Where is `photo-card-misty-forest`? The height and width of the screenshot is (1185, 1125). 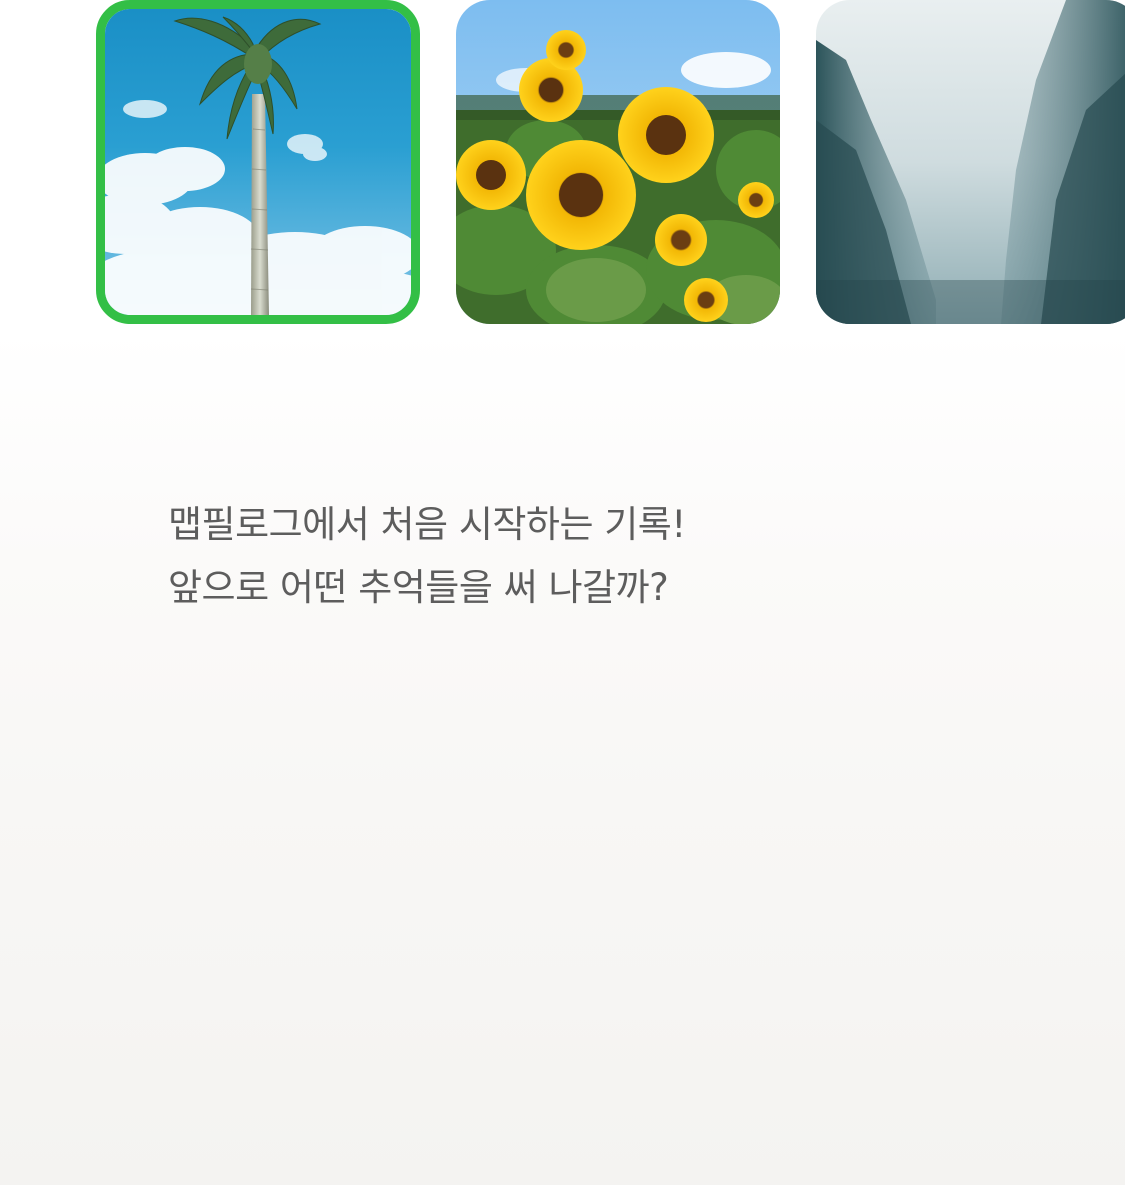 photo-card-misty-forest is located at coordinates (970, 162).